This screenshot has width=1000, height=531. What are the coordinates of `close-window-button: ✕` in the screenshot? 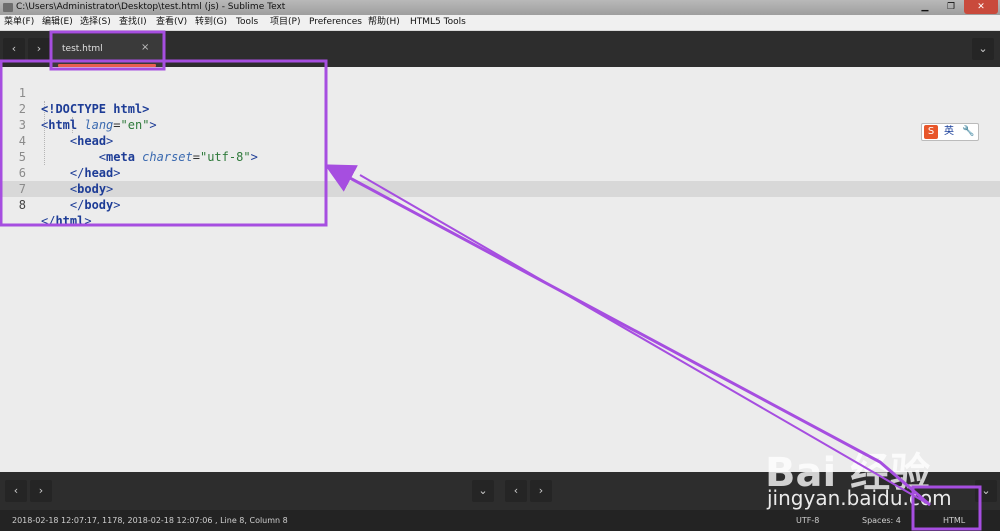 It's located at (981, 7).